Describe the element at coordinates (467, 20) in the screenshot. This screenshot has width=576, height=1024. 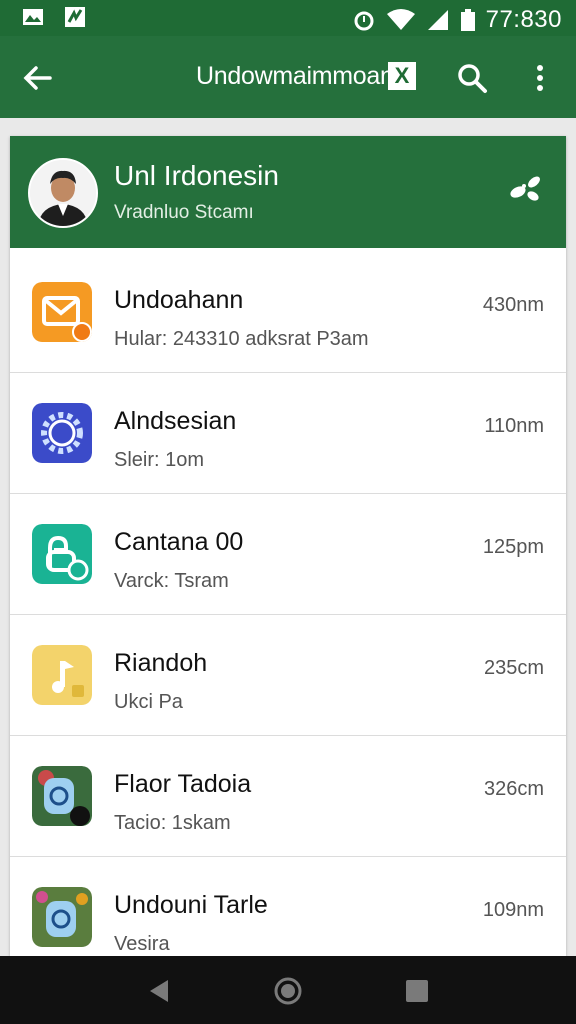
I see `battery-icon` at that location.